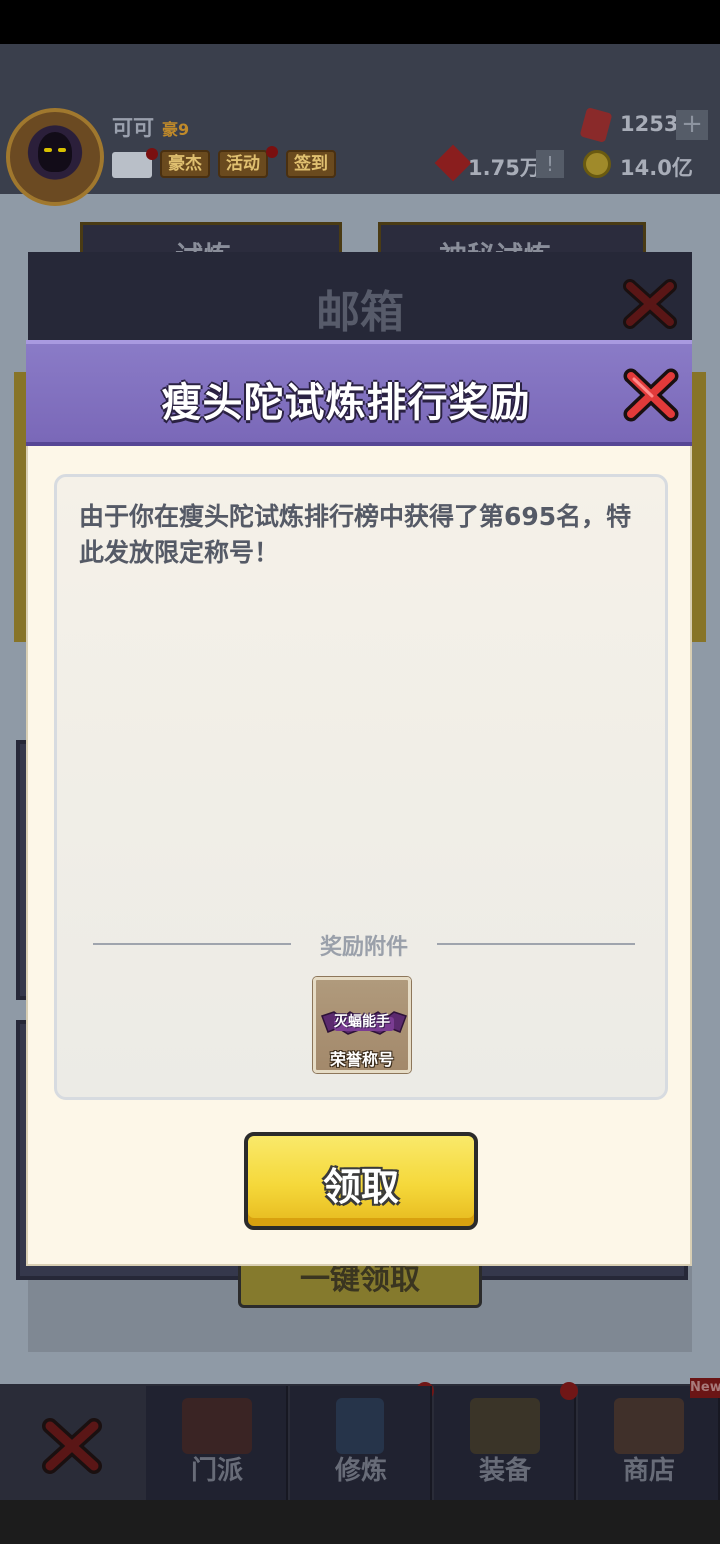  I want to click on nav-sect: 门派, so click(217, 1443).